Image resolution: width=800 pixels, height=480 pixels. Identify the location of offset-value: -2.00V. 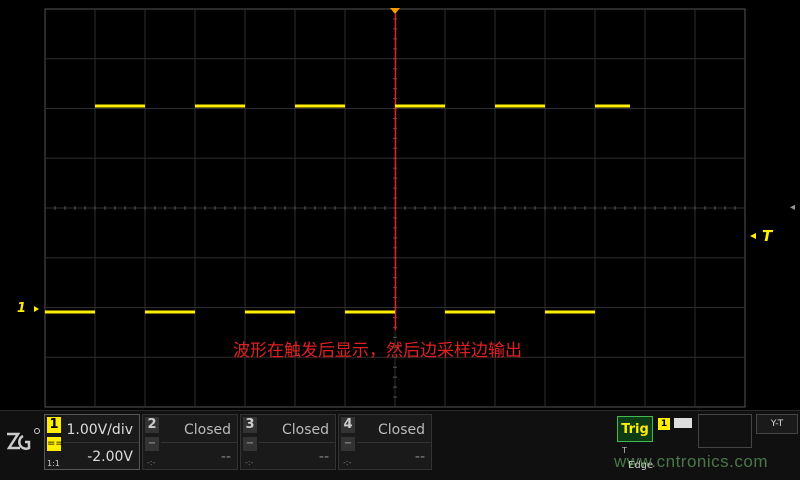
(110, 457).